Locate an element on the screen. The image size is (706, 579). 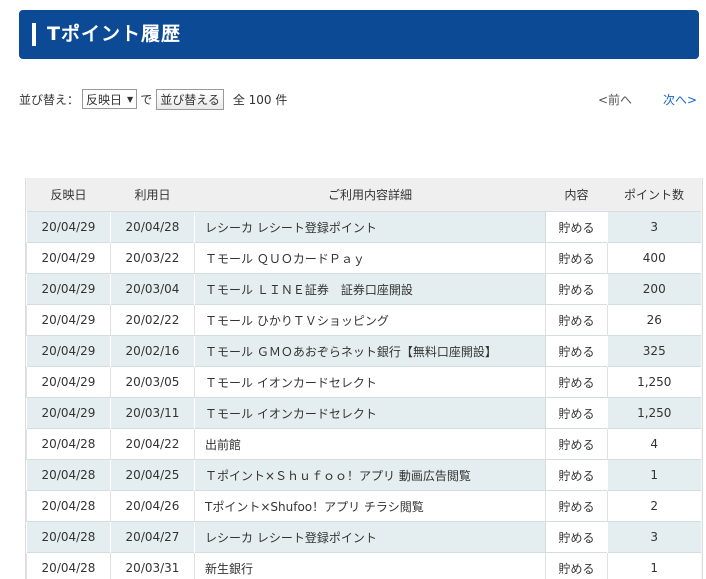
cell-points: 400 is located at coordinates (654, 258).